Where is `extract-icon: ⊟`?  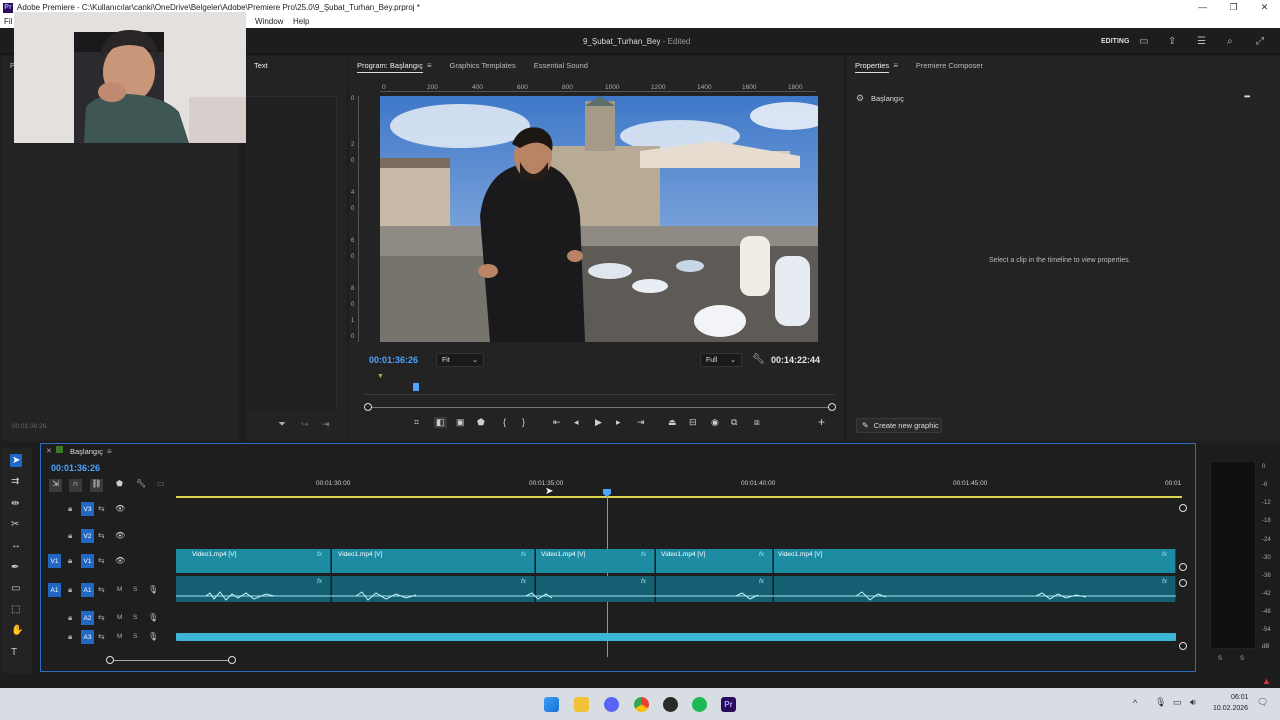 extract-icon: ⊟ is located at coordinates (693, 422).